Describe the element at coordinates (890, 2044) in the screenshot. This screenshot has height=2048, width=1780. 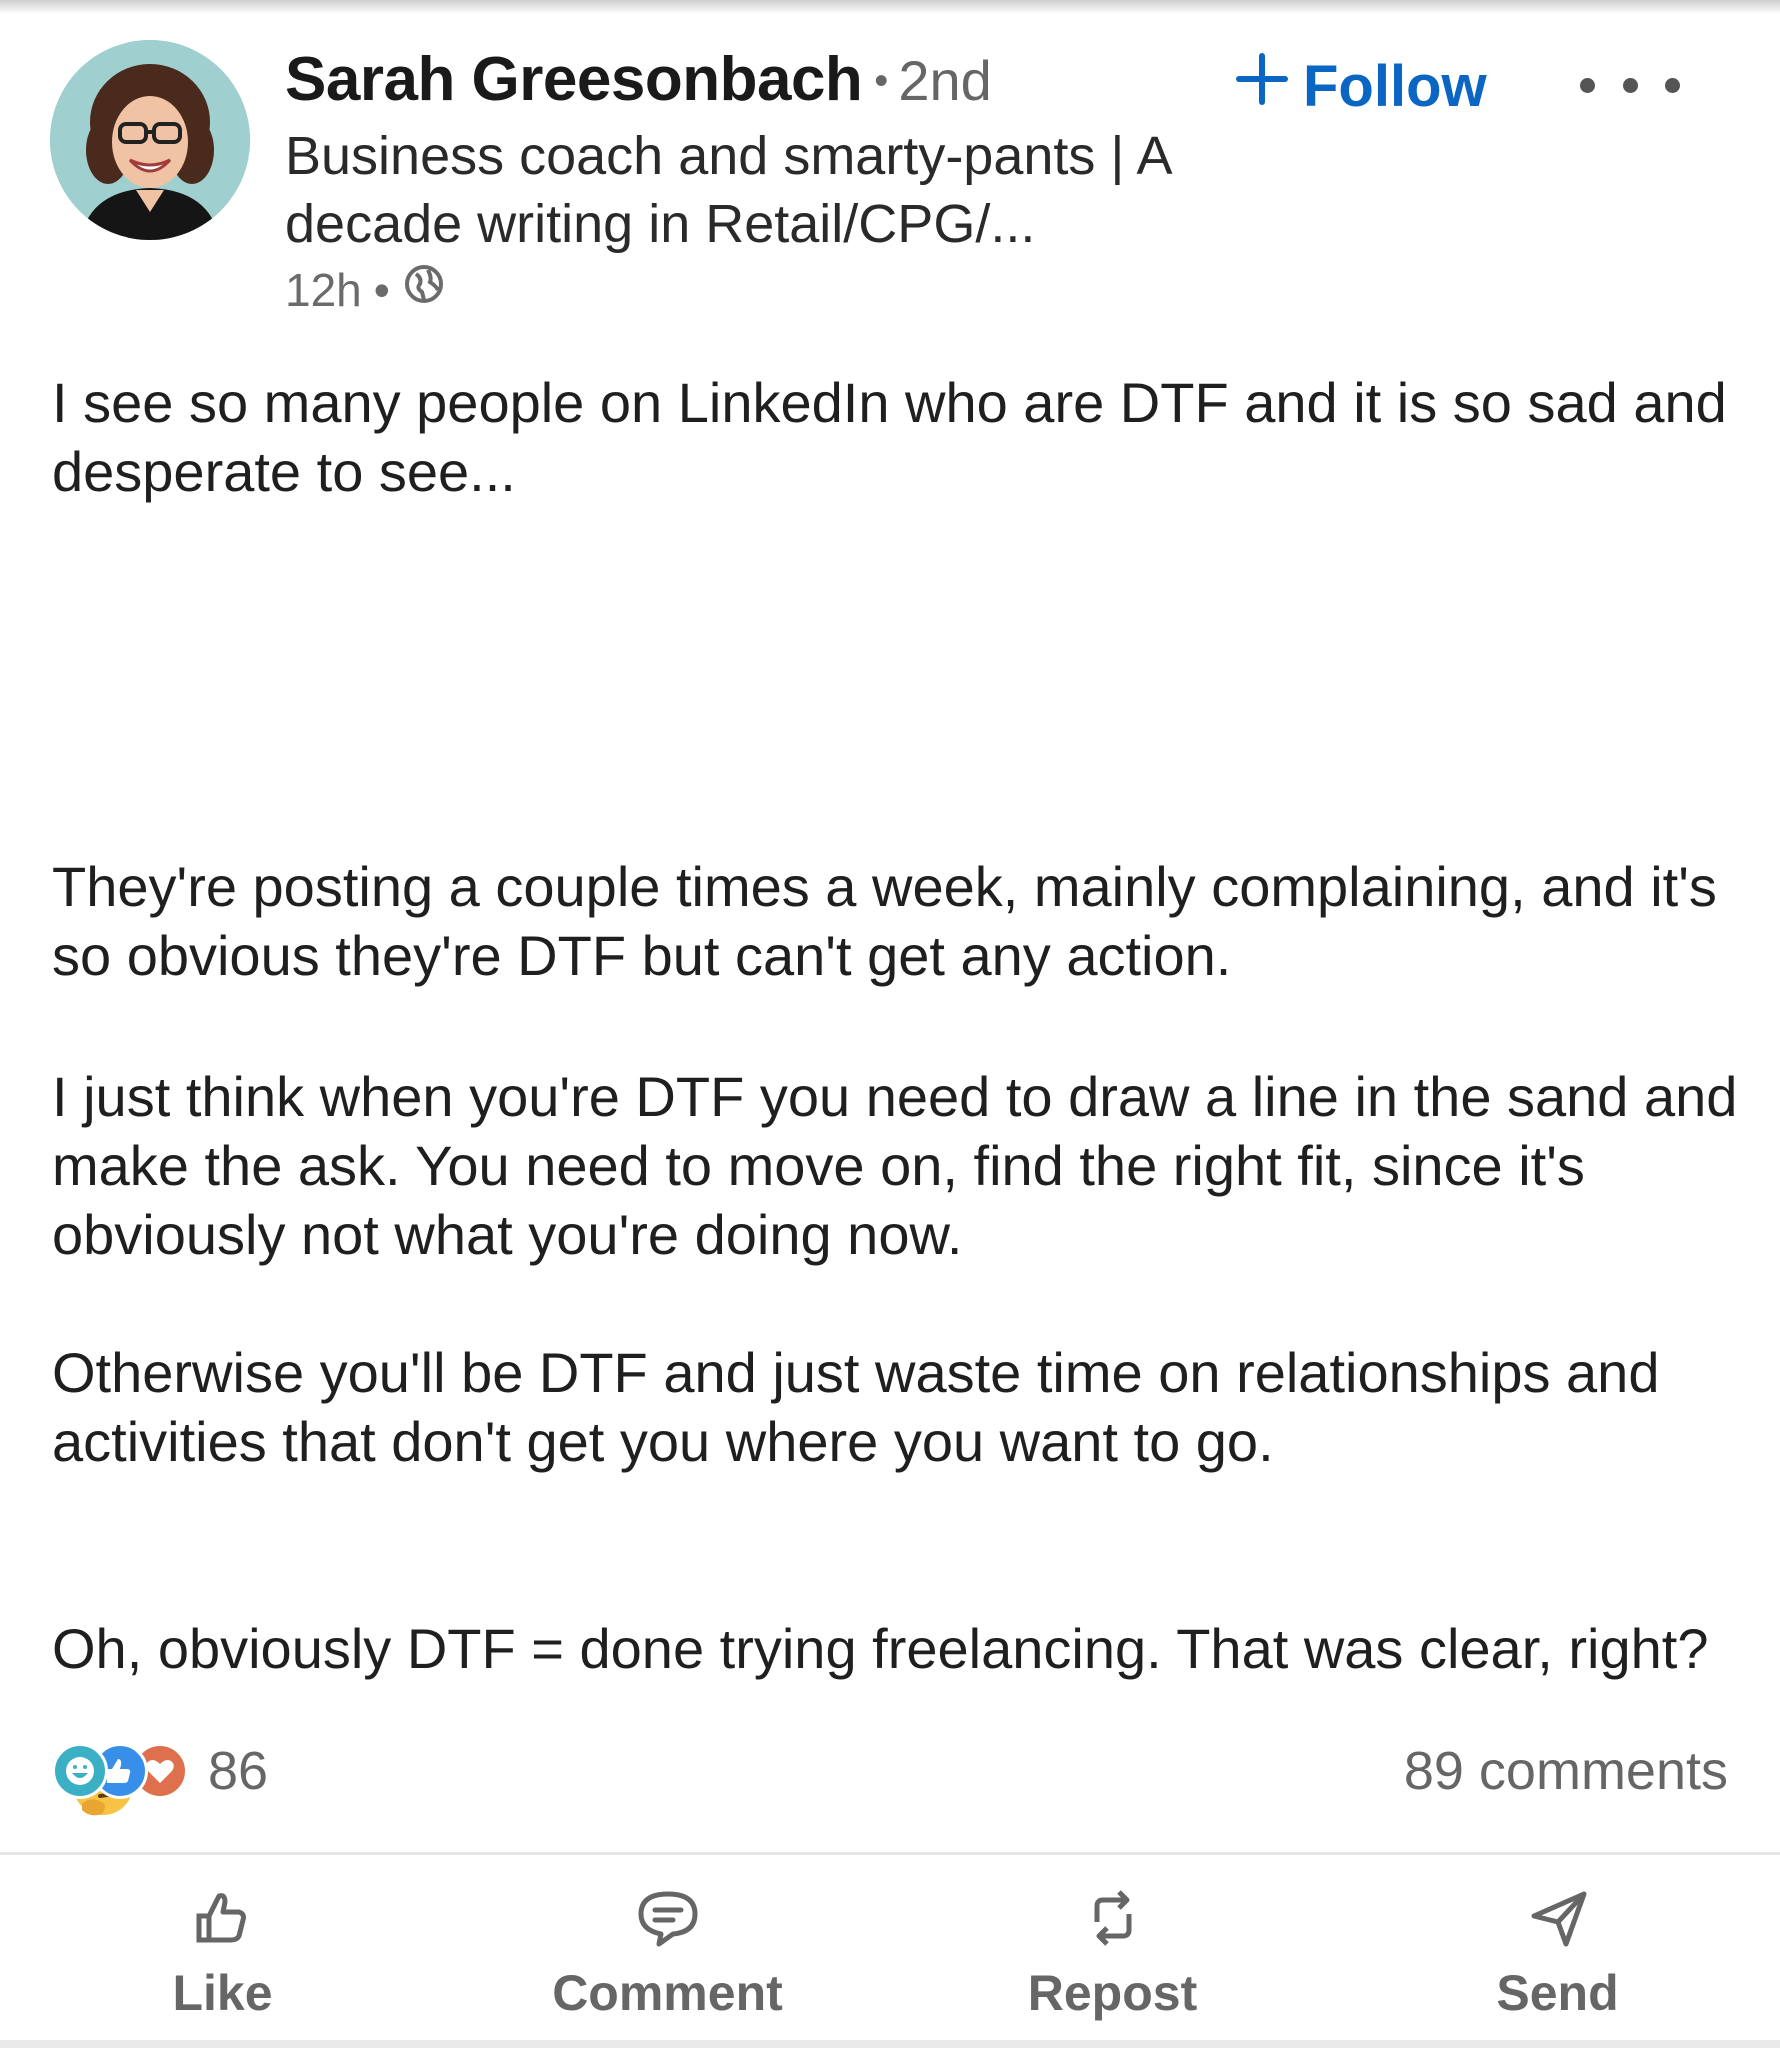
I see `bottom-edge` at that location.